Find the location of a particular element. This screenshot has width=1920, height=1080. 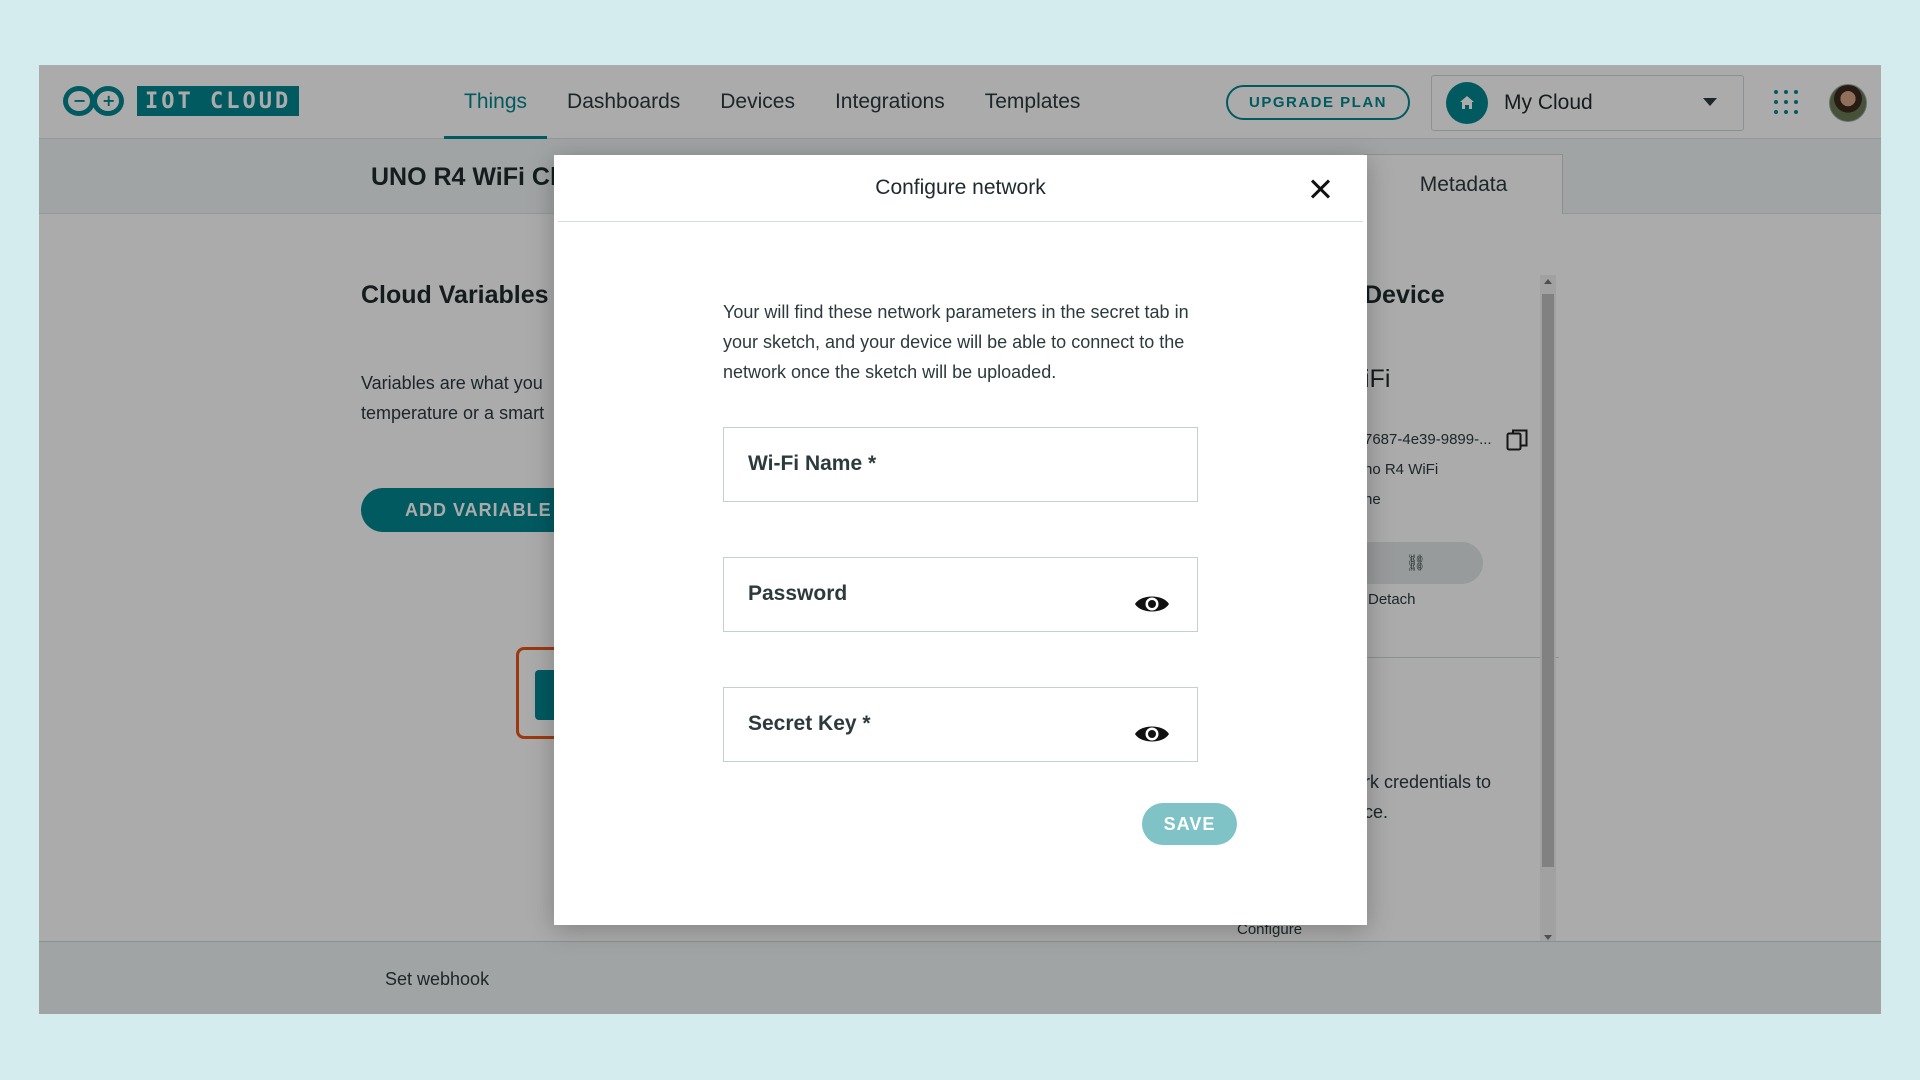

wifi-name-field: Wi-Fi Name * is located at coordinates (960, 464).